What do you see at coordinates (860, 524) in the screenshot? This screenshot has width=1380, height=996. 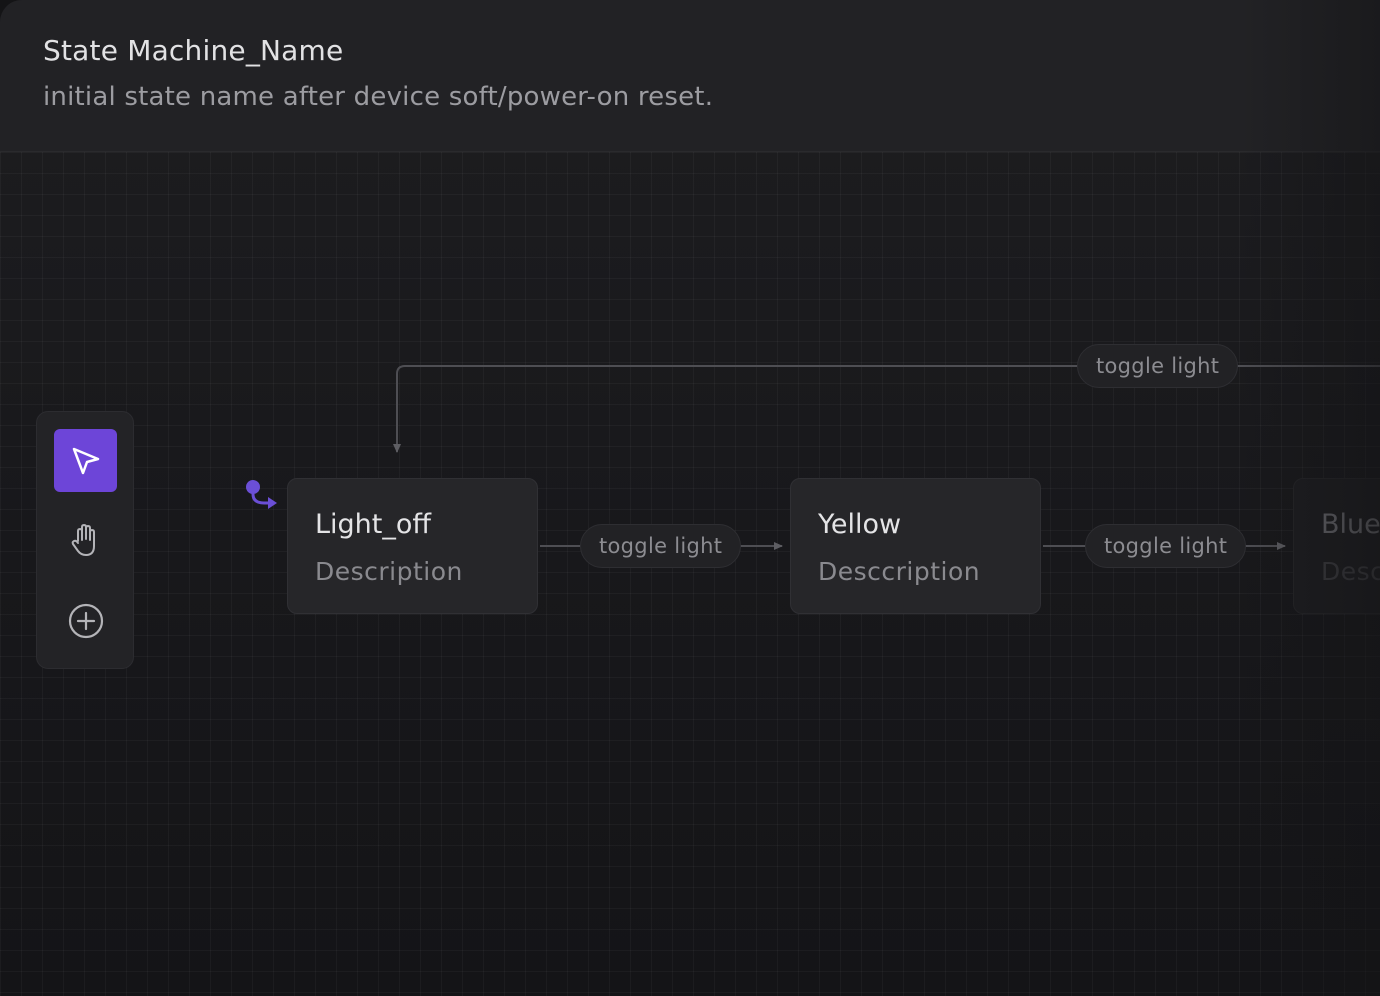 I see `state-name: Yellow` at bounding box center [860, 524].